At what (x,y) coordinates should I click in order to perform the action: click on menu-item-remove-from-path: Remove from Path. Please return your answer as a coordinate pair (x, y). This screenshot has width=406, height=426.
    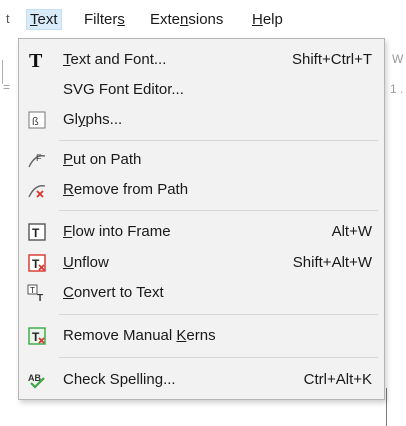
    Looking at the image, I should click on (201, 190).